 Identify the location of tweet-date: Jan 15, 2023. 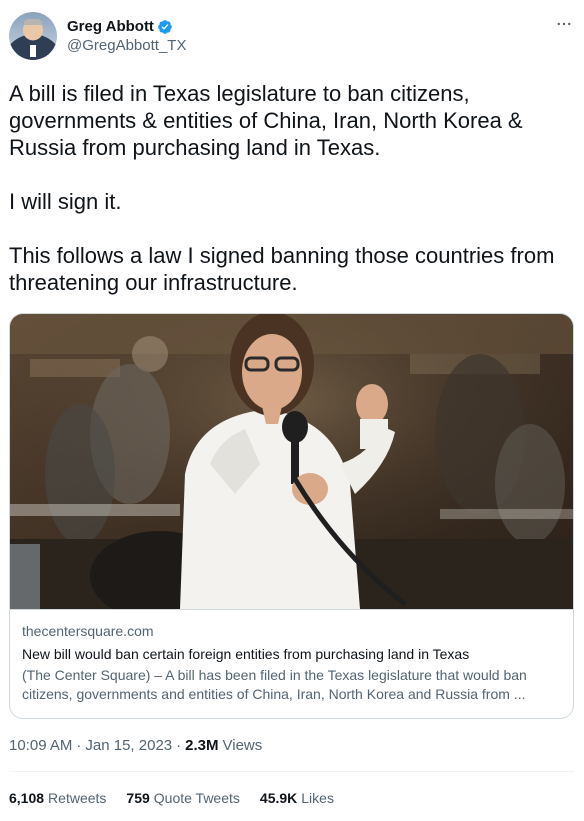
(128, 745).